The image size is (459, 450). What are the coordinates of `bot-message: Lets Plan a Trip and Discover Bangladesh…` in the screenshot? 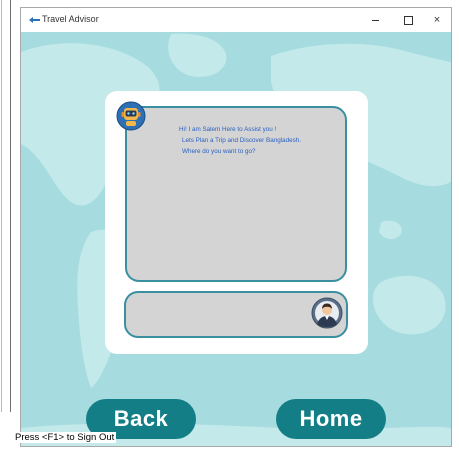 It's located at (242, 140).